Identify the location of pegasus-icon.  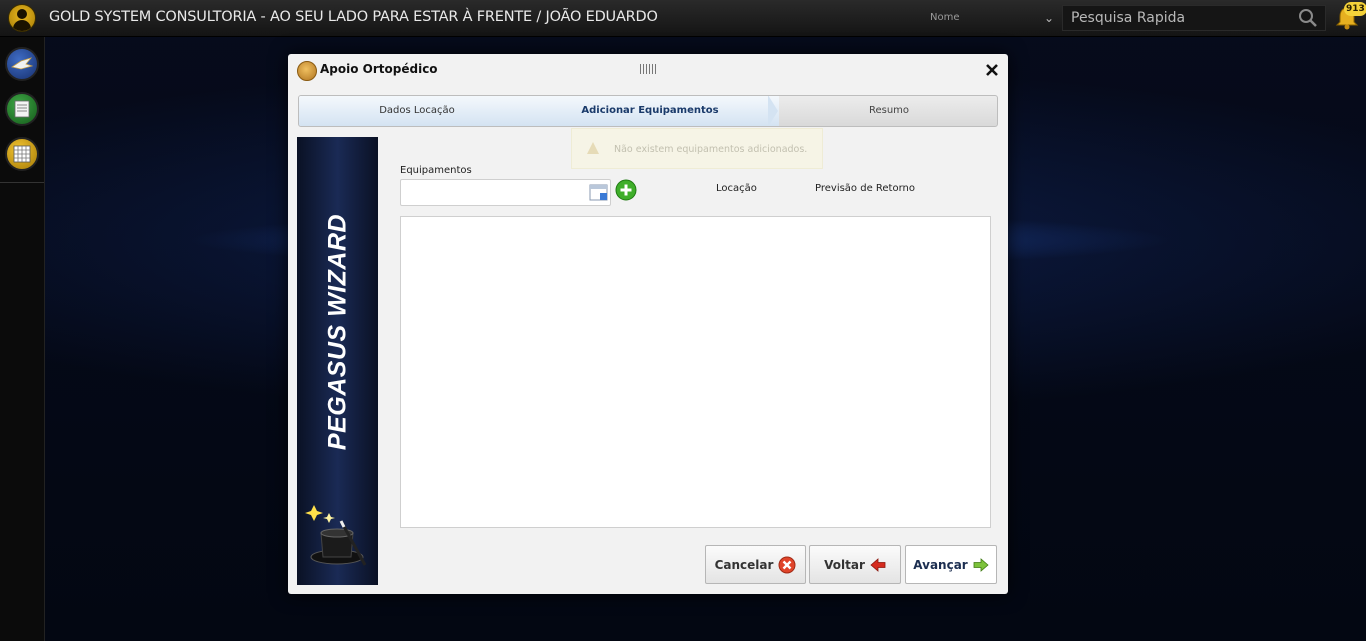
(22, 64).